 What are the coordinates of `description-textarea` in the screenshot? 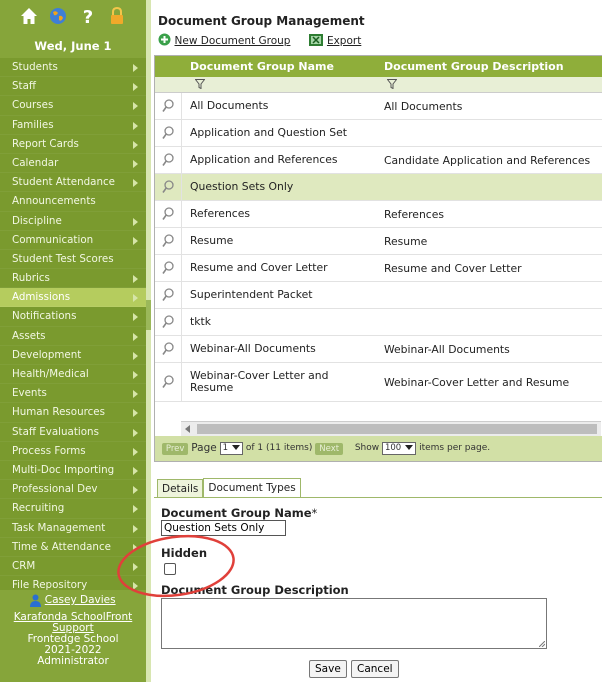 It's located at (354, 623).